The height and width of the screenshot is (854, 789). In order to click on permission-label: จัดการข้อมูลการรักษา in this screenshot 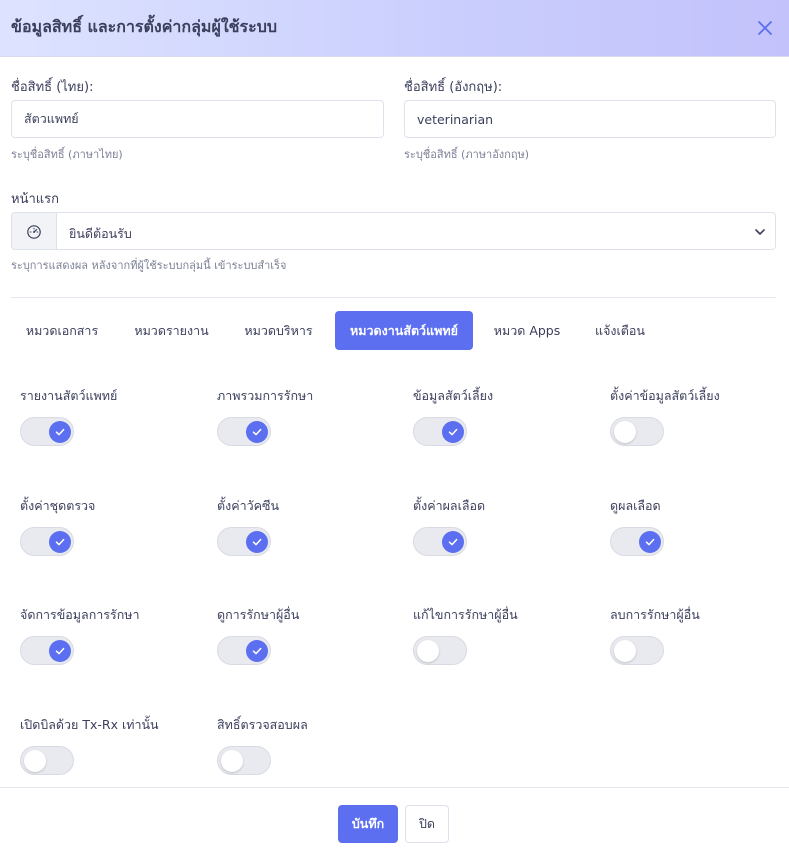, I will do `click(80, 614)`.